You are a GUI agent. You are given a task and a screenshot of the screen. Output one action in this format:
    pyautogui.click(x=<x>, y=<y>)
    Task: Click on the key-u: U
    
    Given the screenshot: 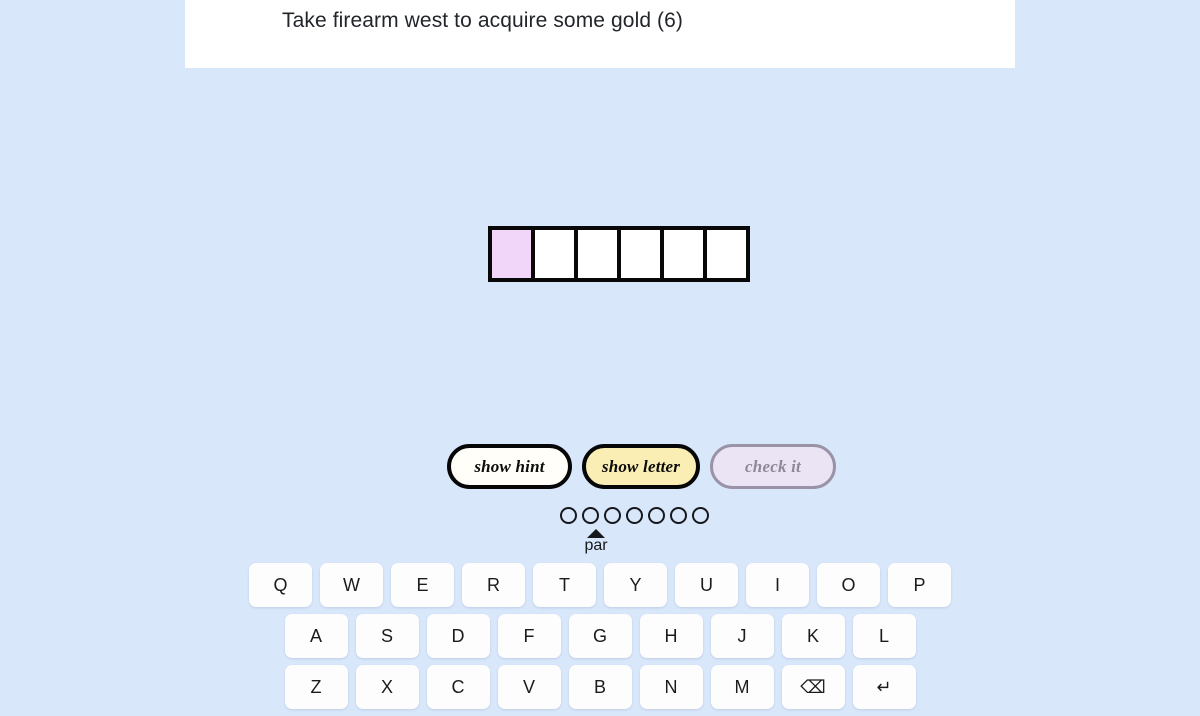 What is the action you would take?
    pyautogui.click(x=706, y=585)
    